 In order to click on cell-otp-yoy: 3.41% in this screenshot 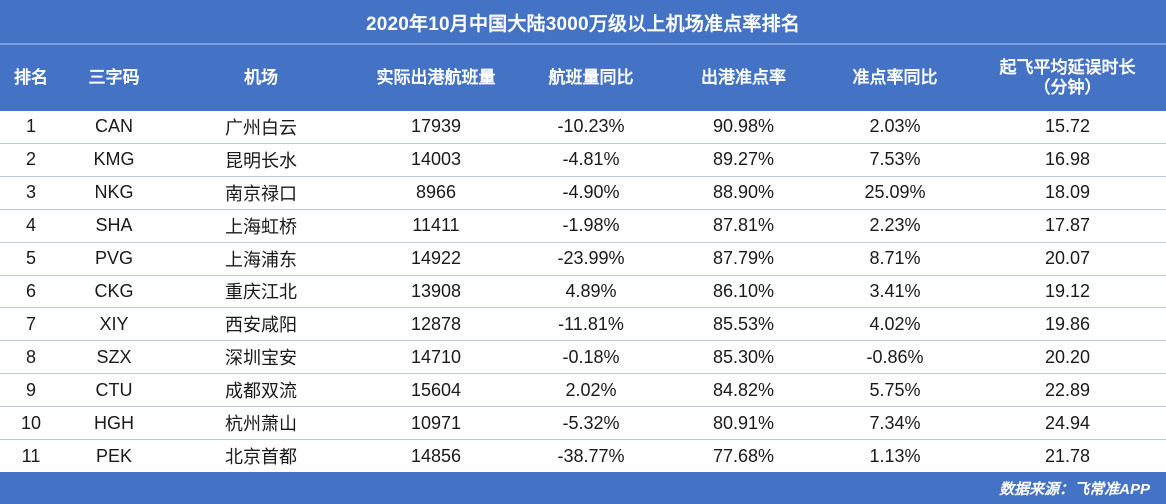, I will do `click(895, 290)`.